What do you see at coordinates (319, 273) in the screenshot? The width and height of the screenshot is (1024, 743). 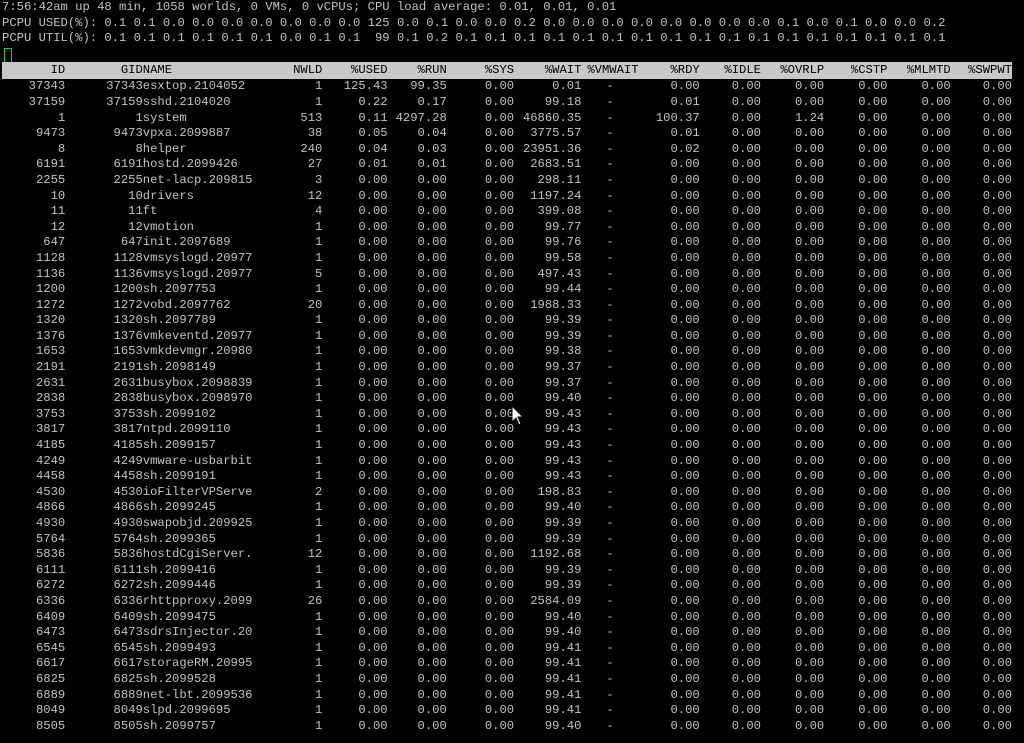 I see `cell-nwld: 5` at bounding box center [319, 273].